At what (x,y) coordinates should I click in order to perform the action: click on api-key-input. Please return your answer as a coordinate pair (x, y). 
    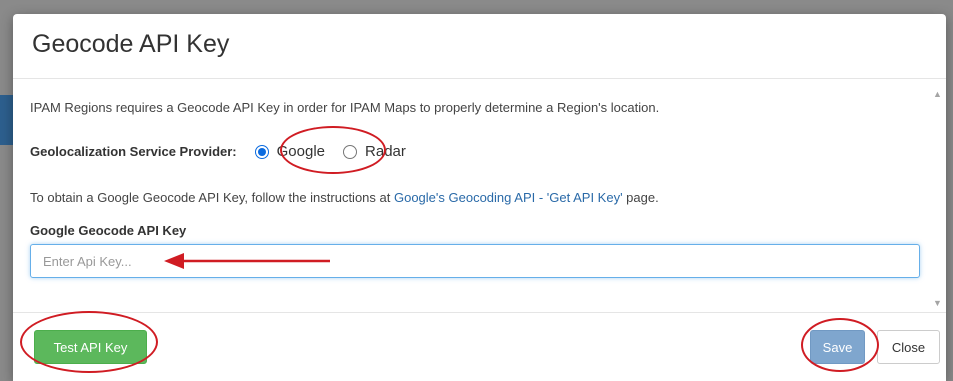
    Looking at the image, I should click on (475, 261).